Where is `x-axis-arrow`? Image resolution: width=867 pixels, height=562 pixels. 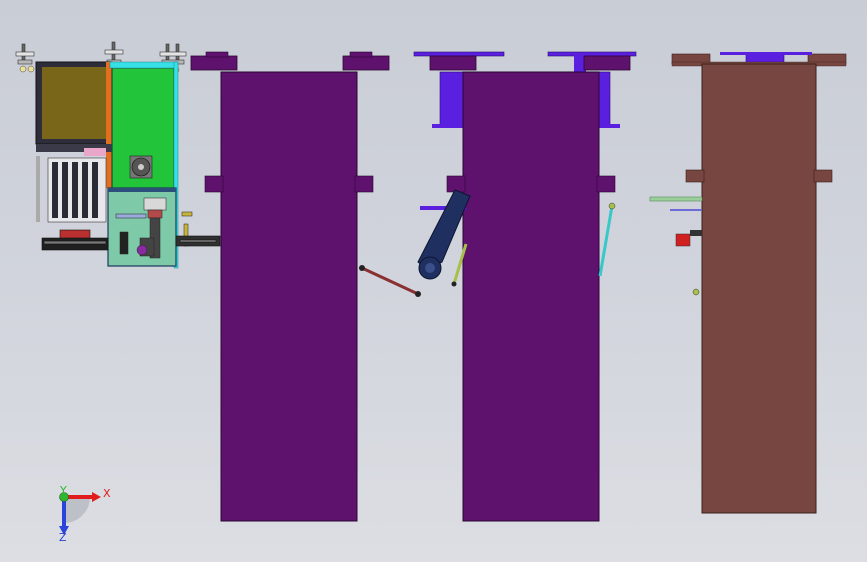 x-axis-arrow is located at coordinates (96, 497).